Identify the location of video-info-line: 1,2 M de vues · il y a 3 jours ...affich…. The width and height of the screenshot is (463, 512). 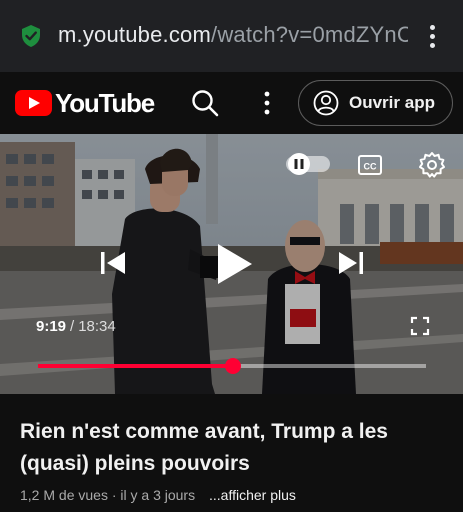
(158, 495).